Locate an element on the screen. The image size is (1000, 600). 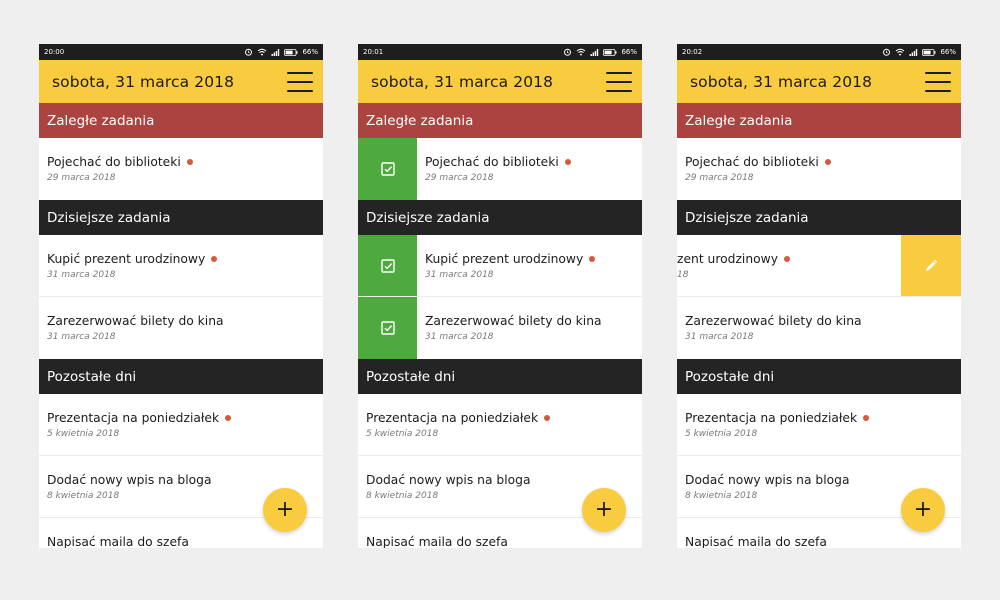
edit-task-button is located at coordinates (931, 265).